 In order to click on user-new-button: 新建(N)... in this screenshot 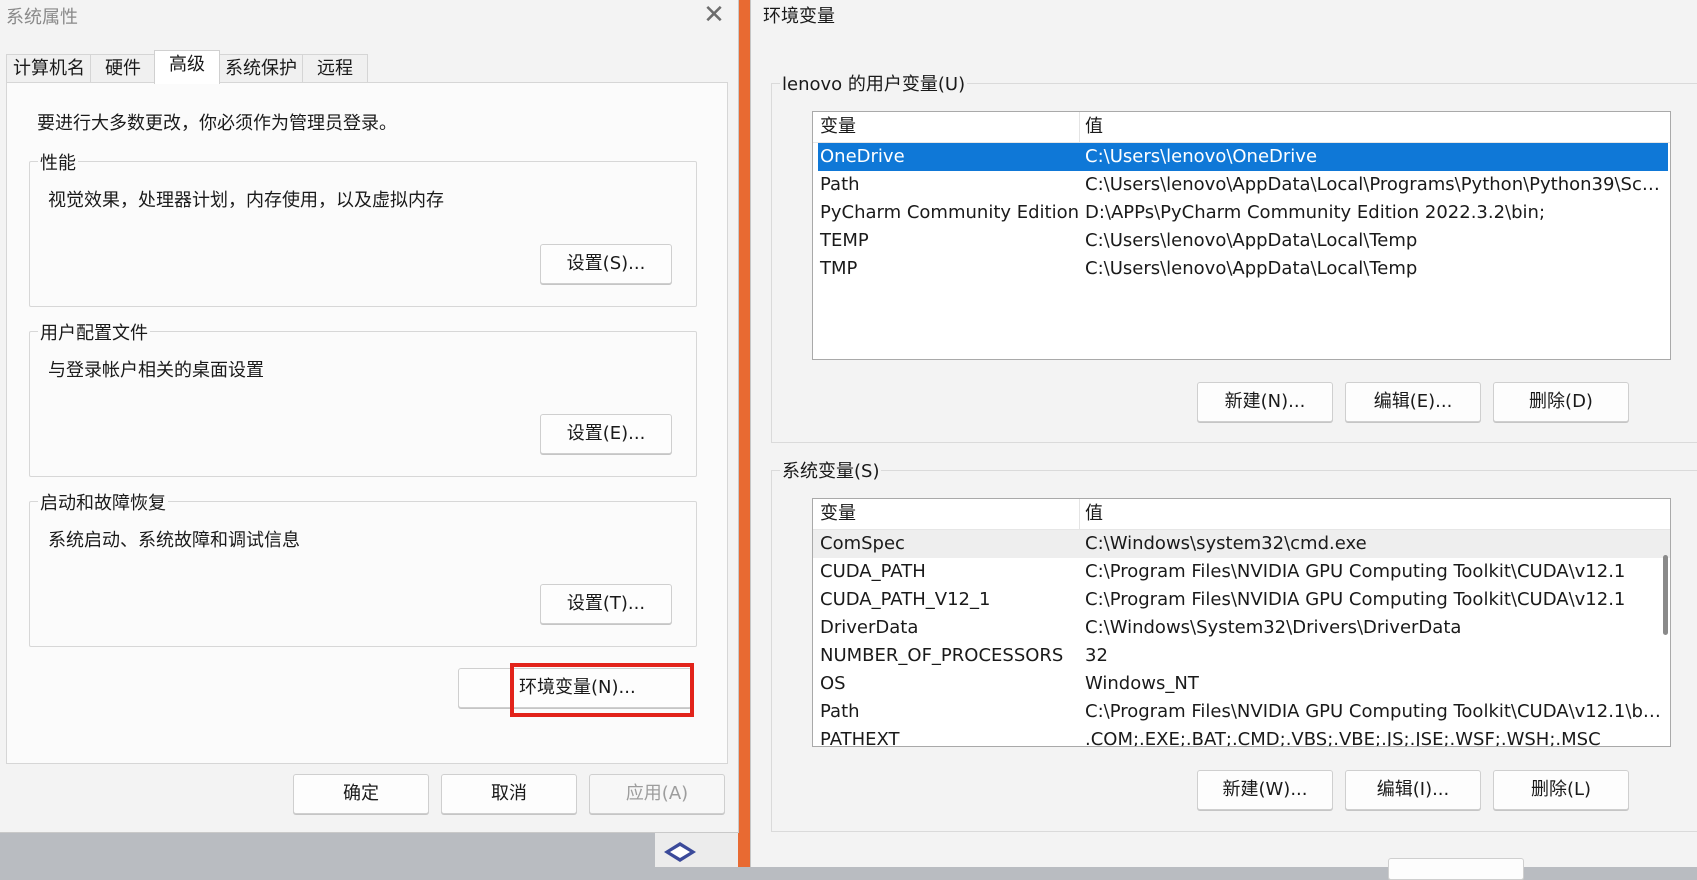, I will do `click(1265, 402)`.